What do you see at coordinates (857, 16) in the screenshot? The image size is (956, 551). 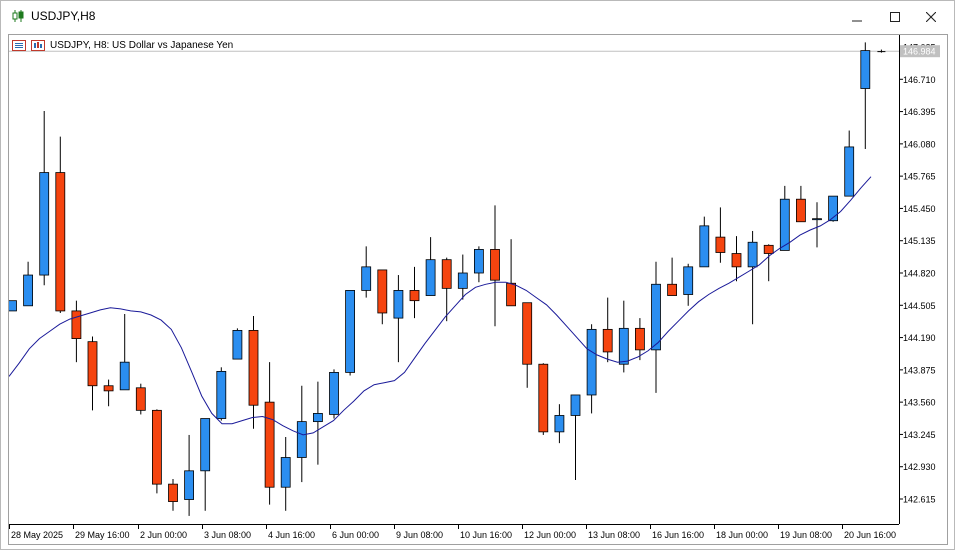 I see `minimize-button` at bounding box center [857, 16].